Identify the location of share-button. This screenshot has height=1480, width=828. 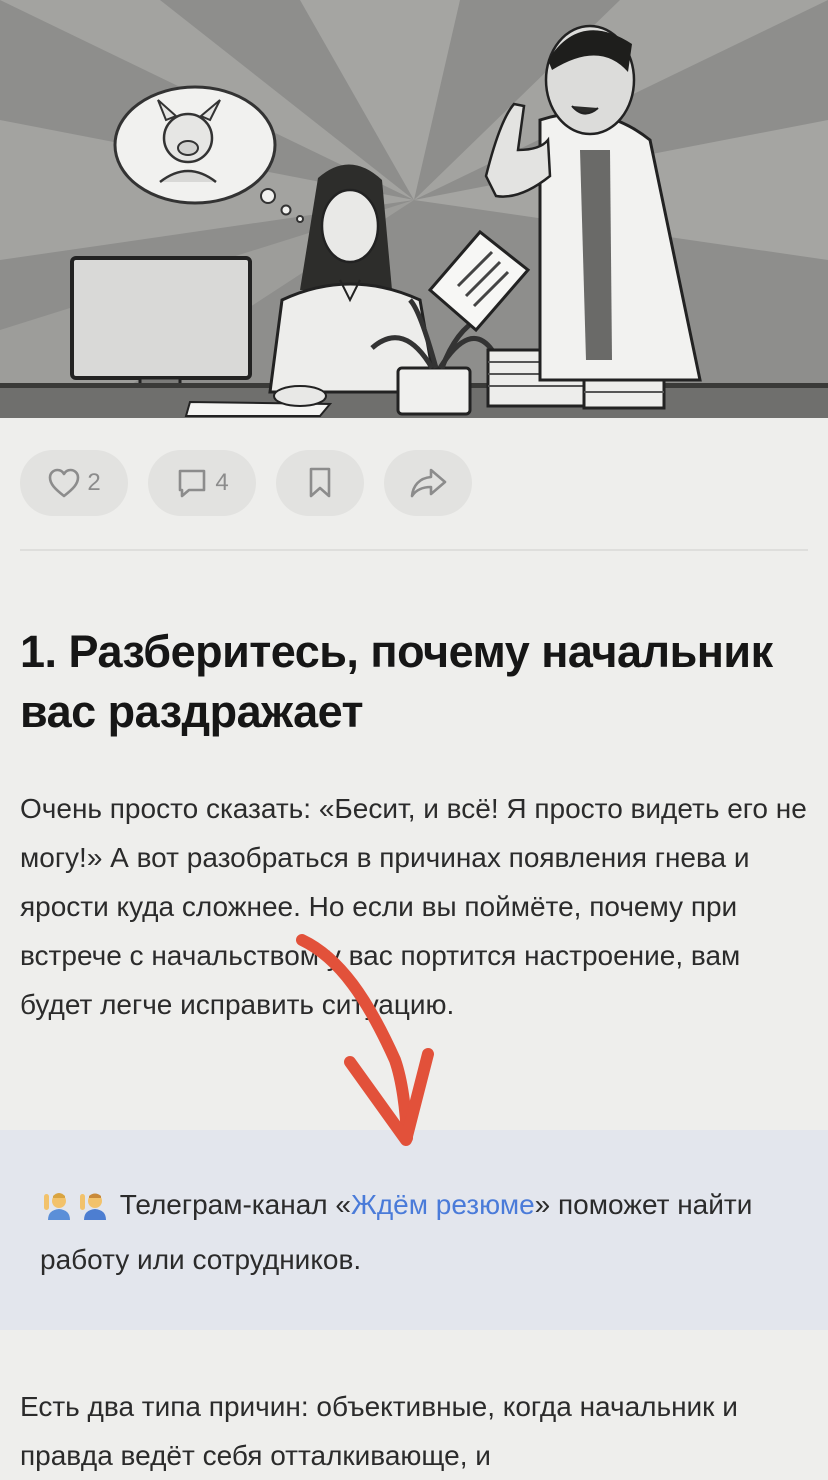
(428, 483).